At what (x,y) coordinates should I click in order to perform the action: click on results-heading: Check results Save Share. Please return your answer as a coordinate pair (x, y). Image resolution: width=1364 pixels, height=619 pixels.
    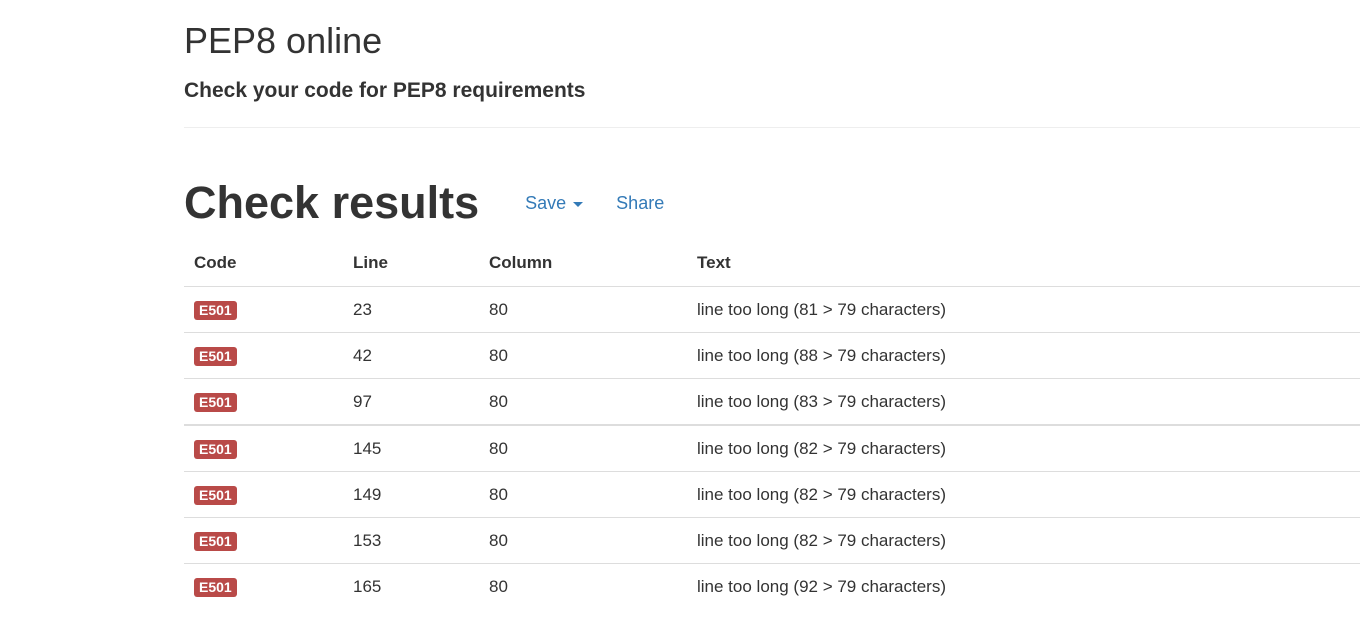
    Looking at the image, I should click on (424, 203).